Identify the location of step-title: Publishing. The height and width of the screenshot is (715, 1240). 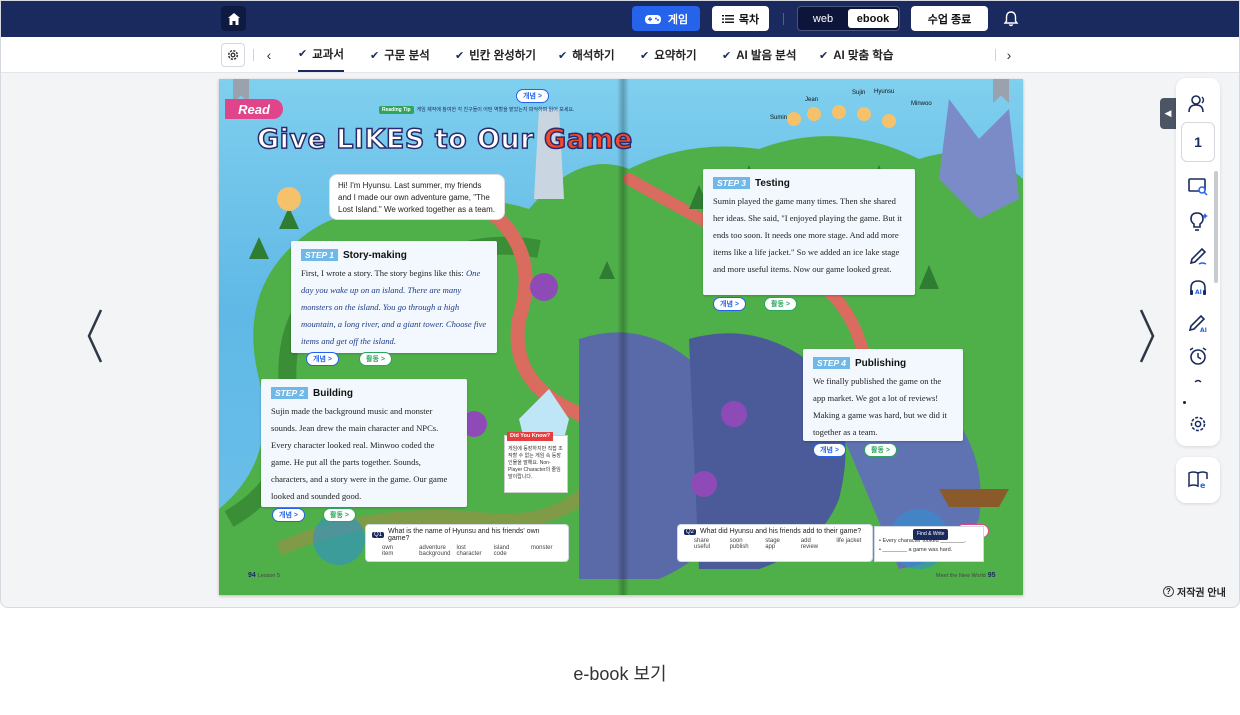
(880, 363).